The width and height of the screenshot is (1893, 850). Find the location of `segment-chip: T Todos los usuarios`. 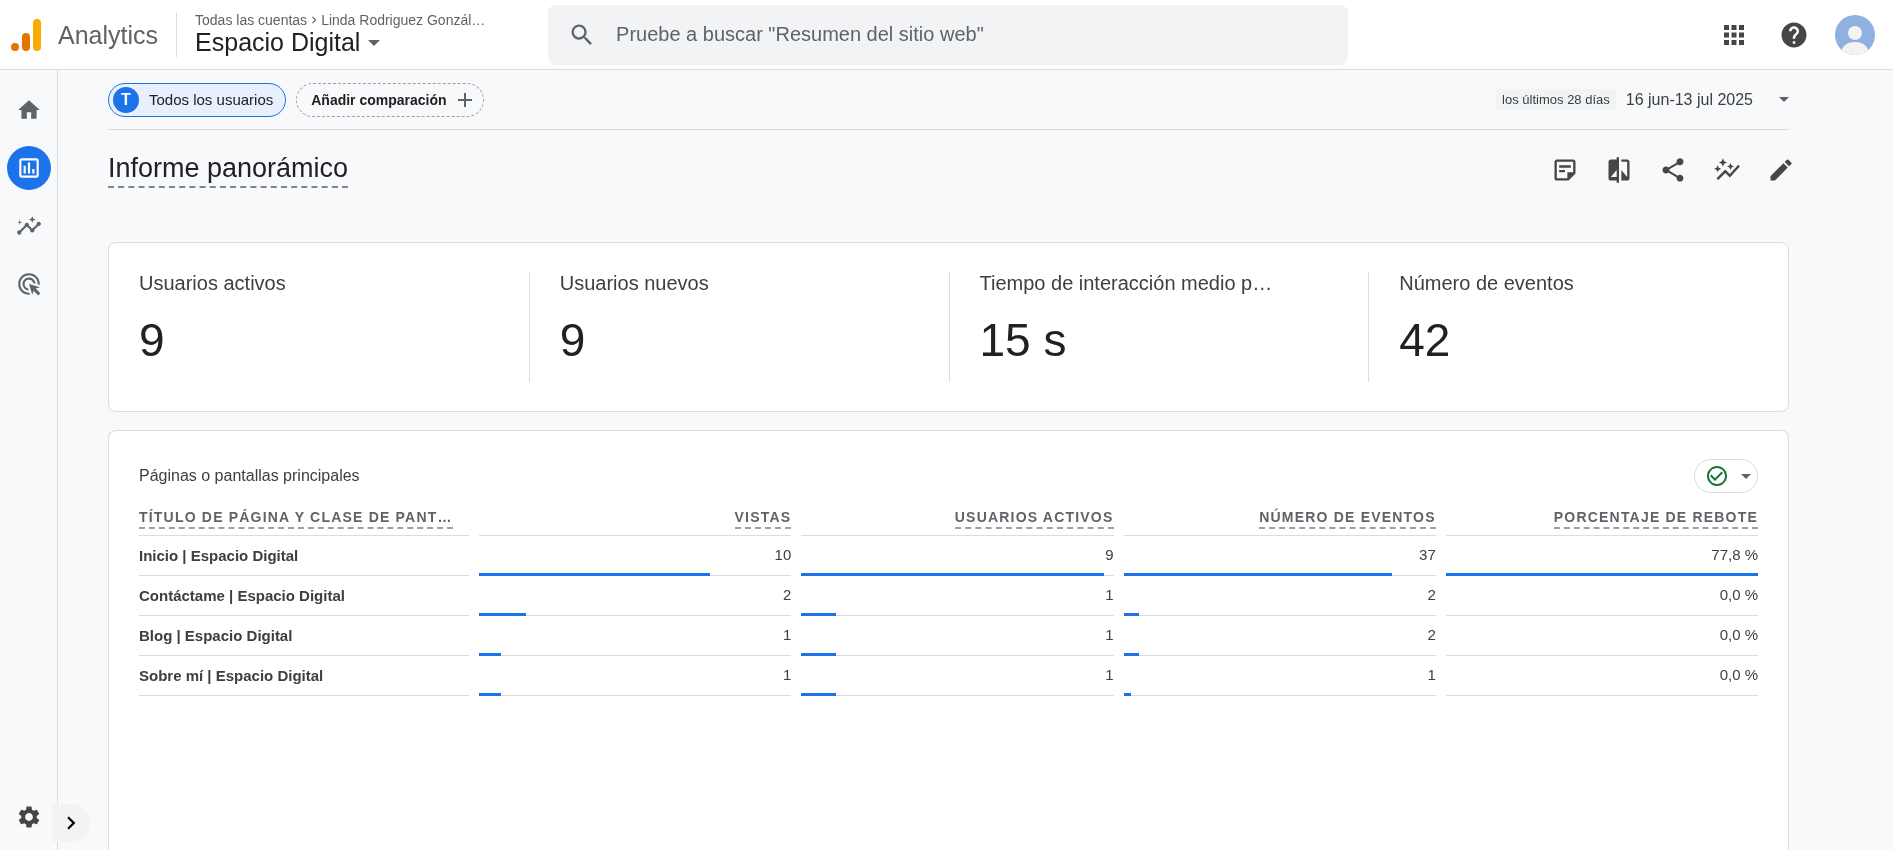

segment-chip: T Todos los usuarios is located at coordinates (197, 99).